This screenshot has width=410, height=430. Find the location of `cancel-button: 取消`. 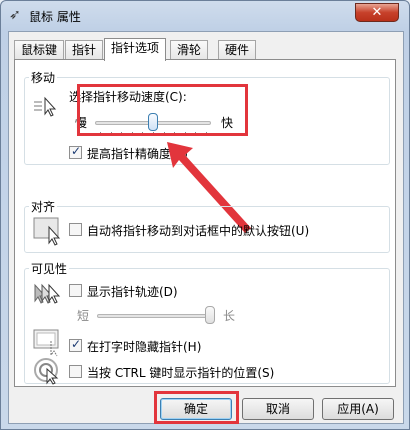

cancel-button: 取消 is located at coordinates (278, 409).